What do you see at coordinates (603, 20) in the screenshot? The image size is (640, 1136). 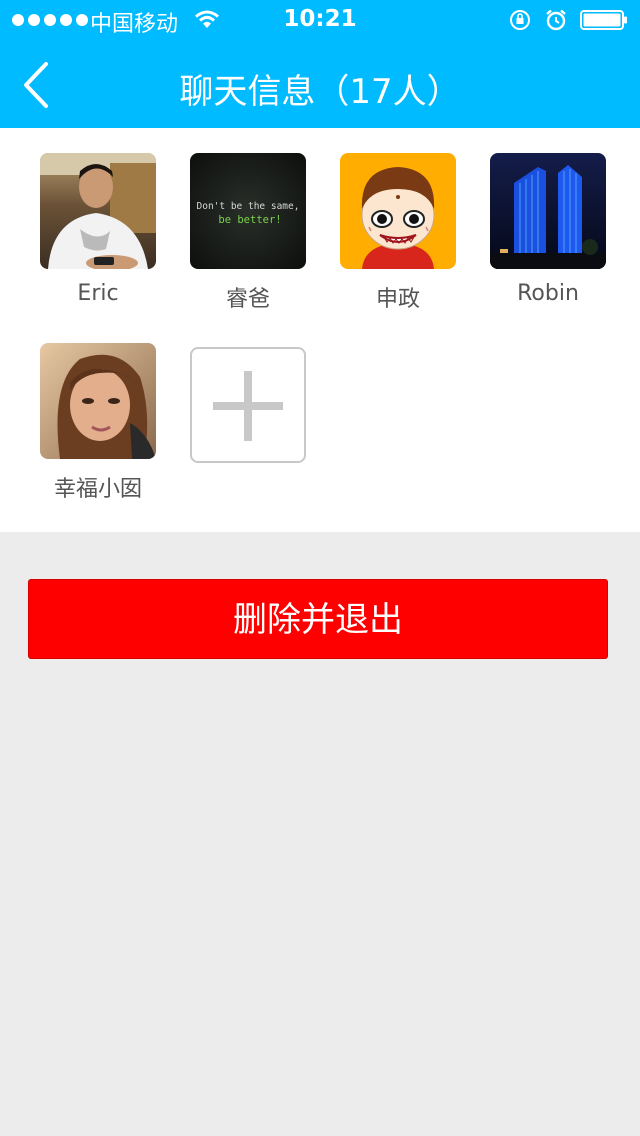 I see `battery-icon` at bounding box center [603, 20].